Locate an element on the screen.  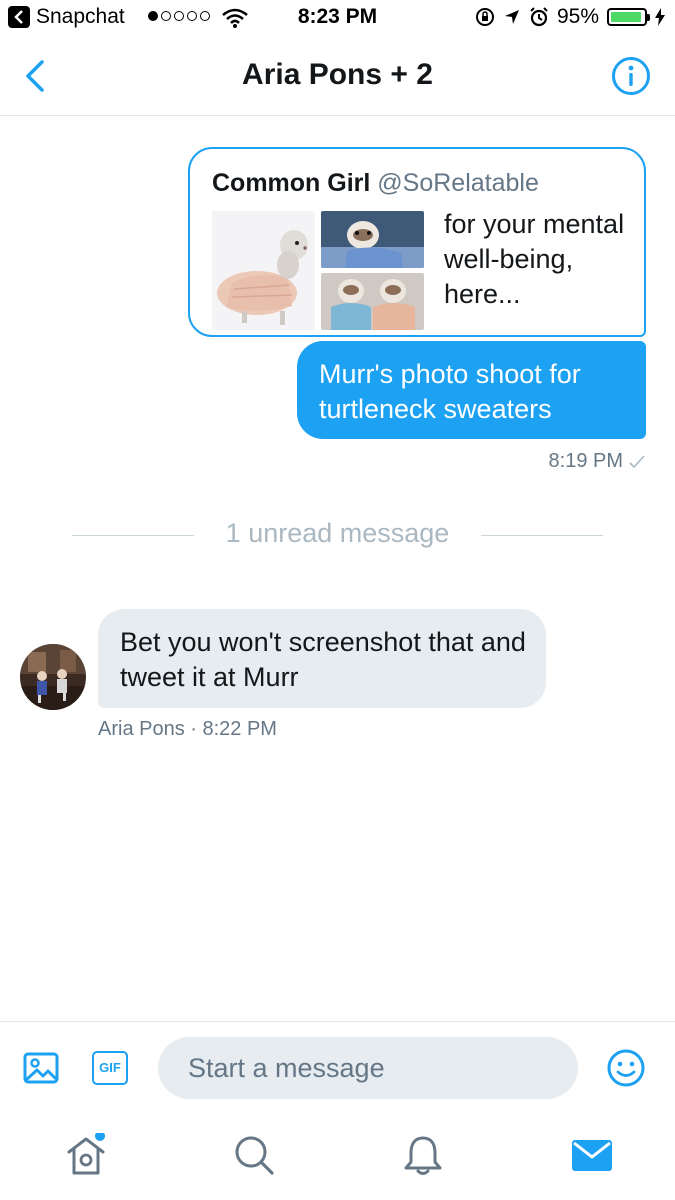
tweet-author-name: Common Girl is located at coordinates (291, 183).